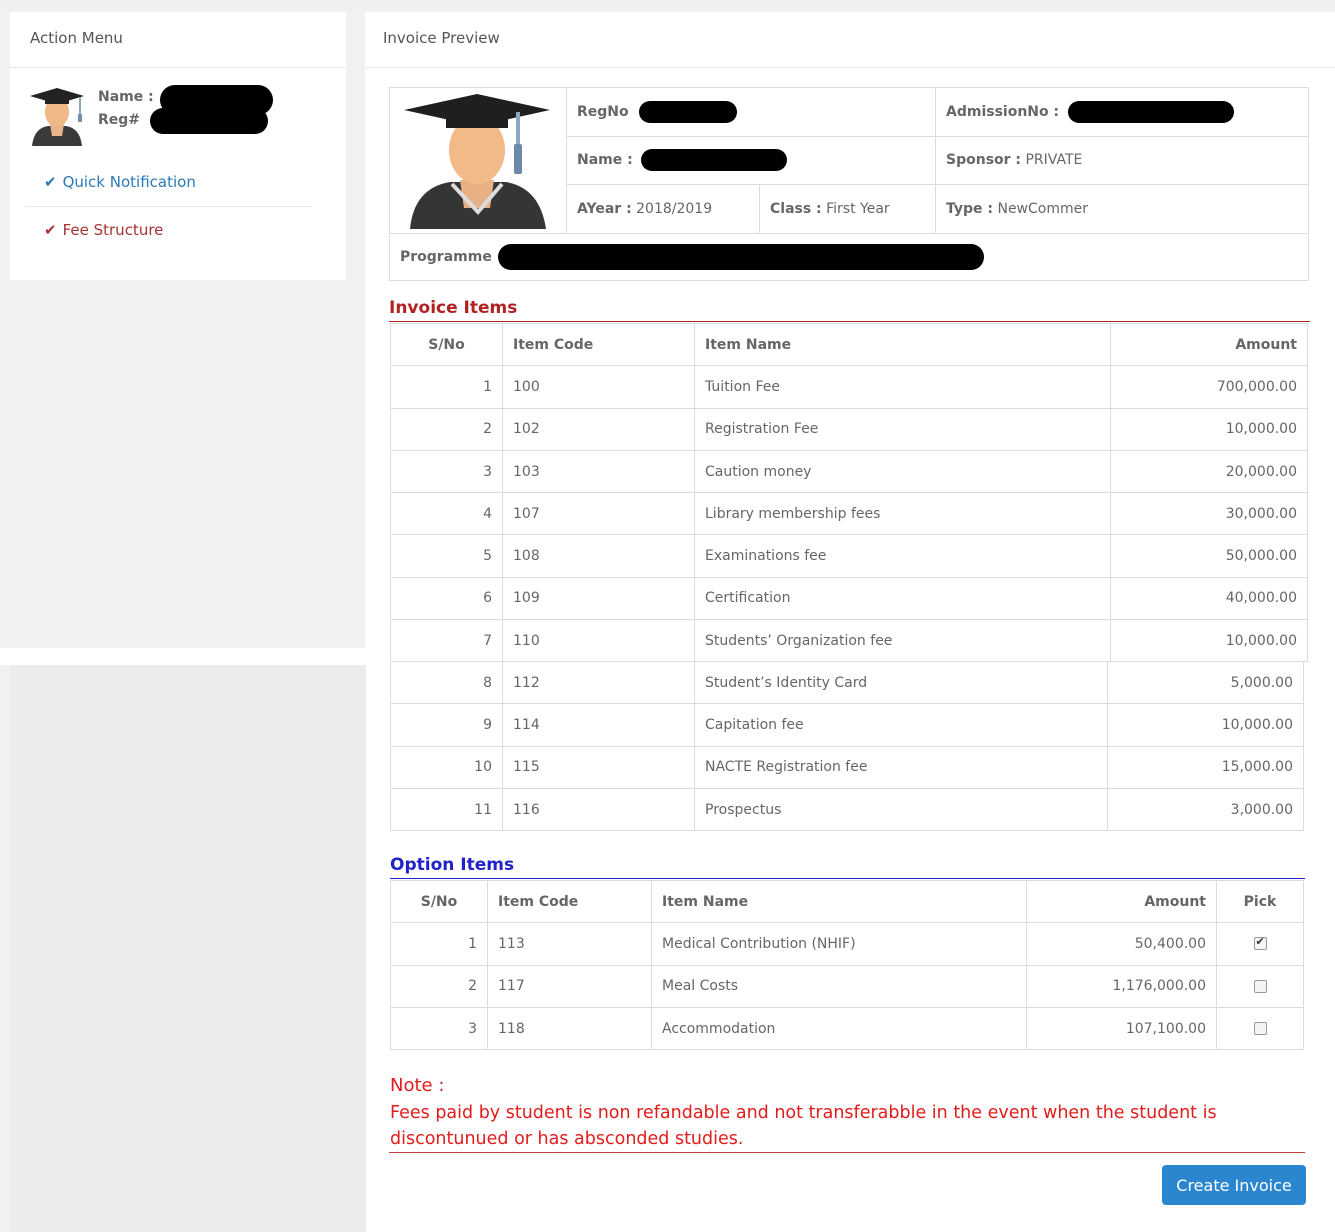  What do you see at coordinates (598, 725) in the screenshot?
I see `cell-item-code: 114` at bounding box center [598, 725].